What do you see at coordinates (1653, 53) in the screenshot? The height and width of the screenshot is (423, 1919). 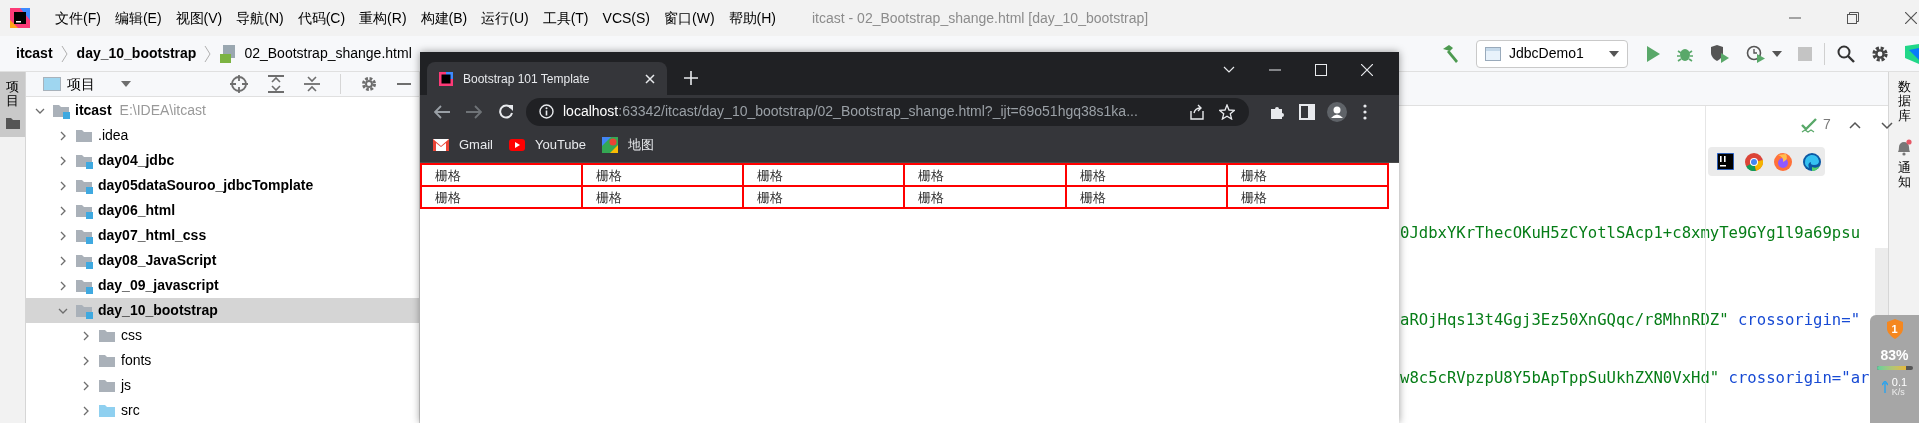 I see `run-icon` at bounding box center [1653, 53].